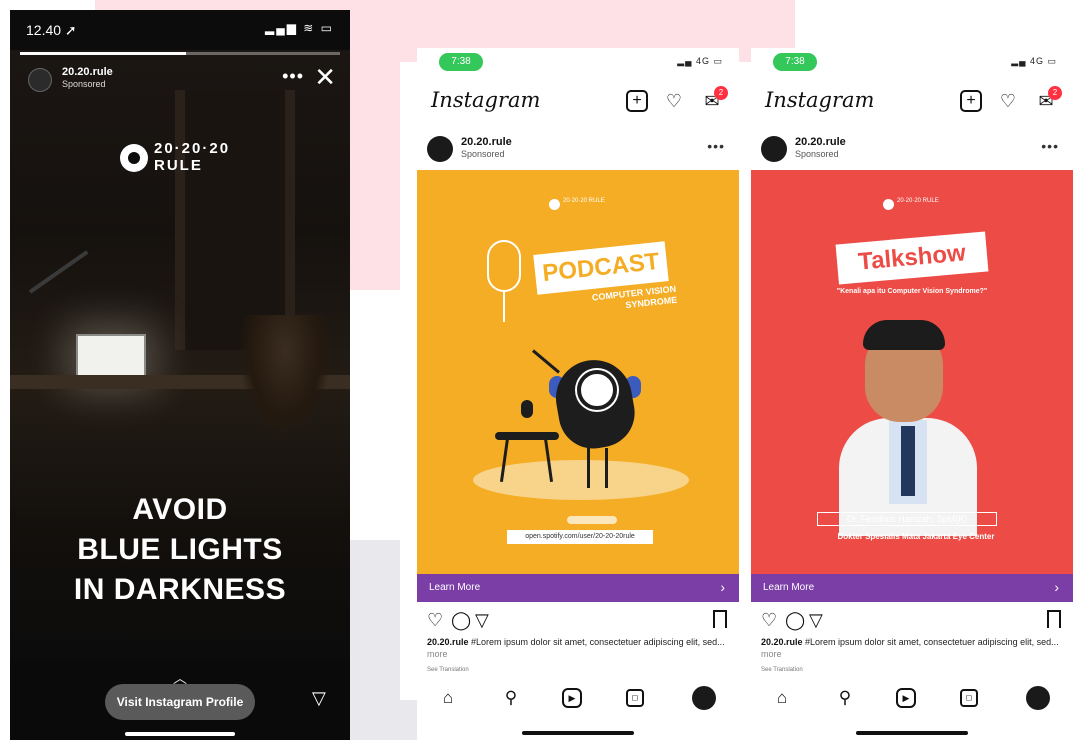  Describe the element at coordinates (904, 335) in the screenshot. I see `doctor-hair` at that location.